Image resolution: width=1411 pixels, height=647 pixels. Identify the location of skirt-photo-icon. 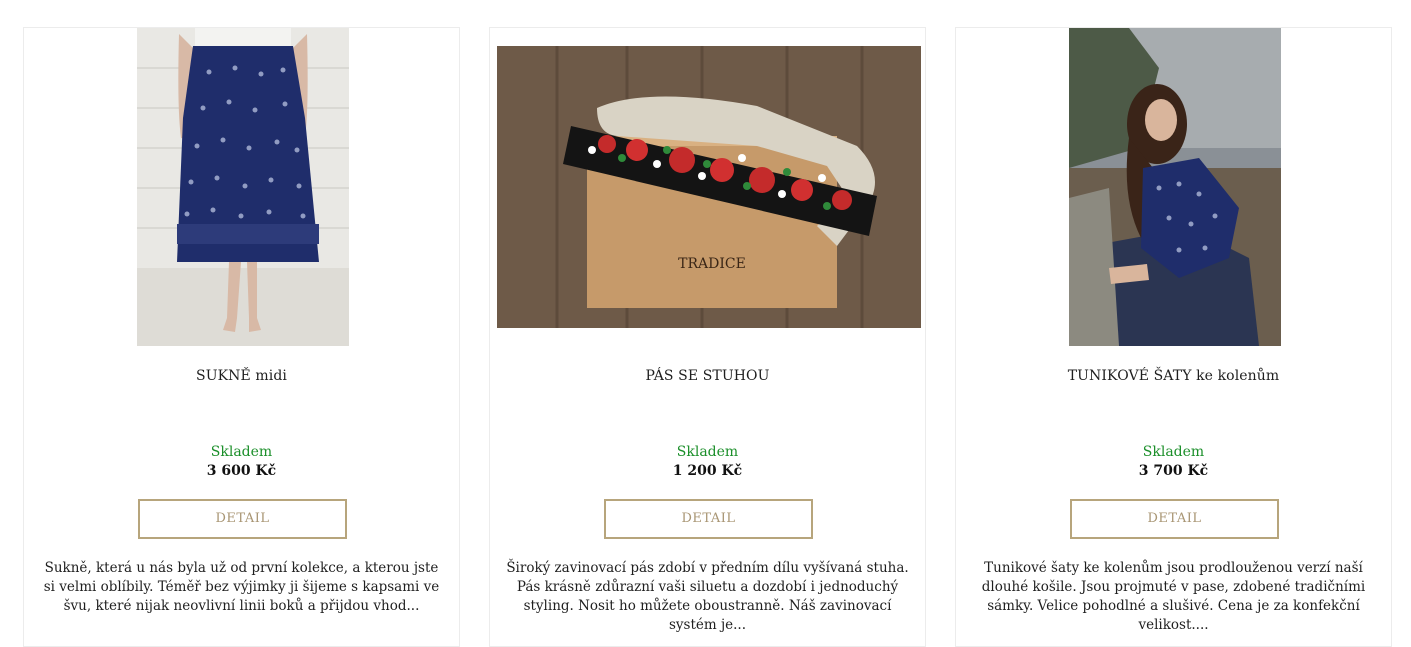
(243, 187).